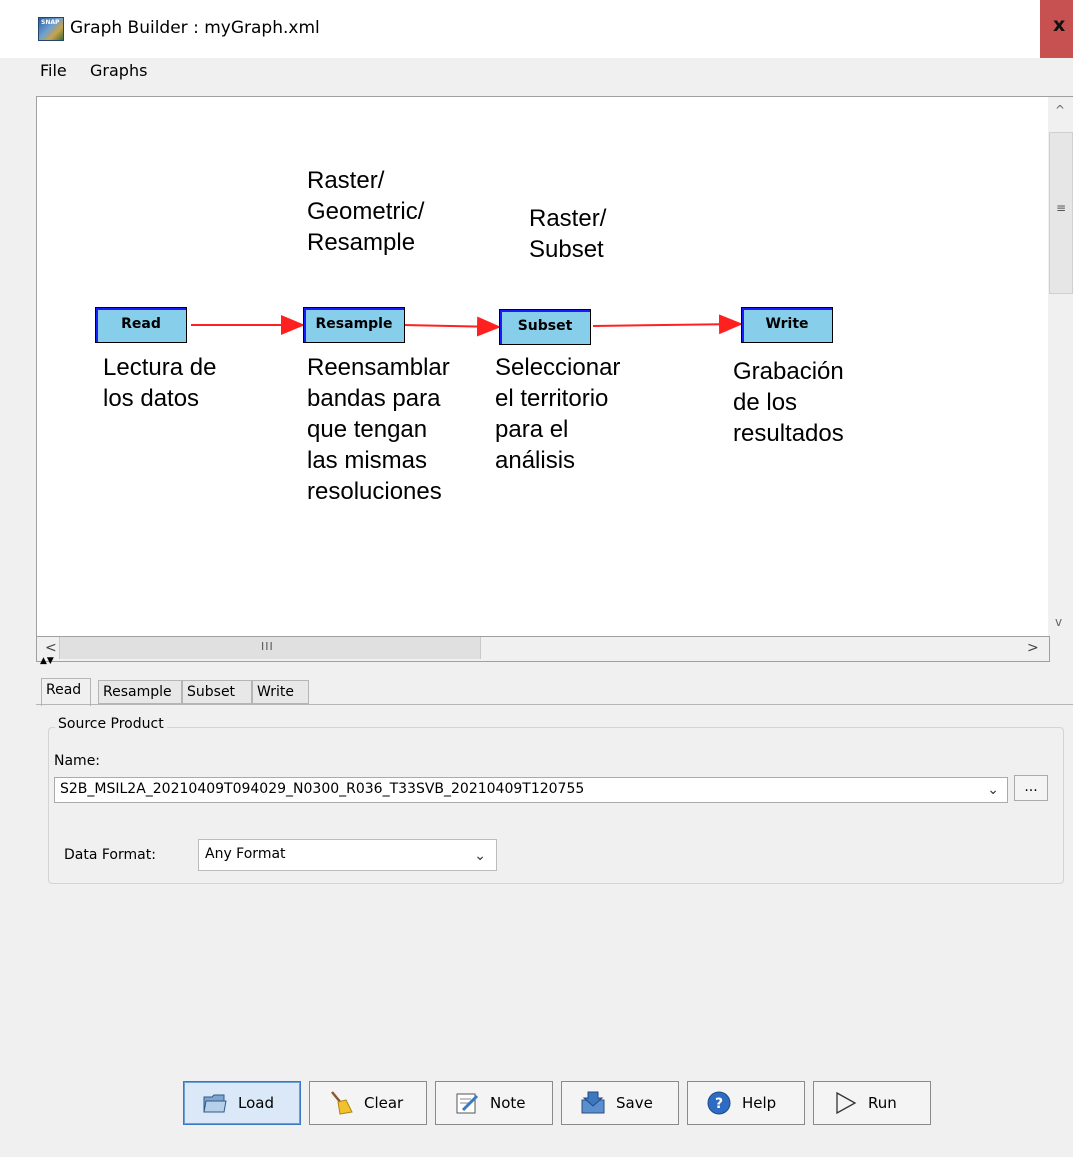  Describe the element at coordinates (554, 664) in the screenshot. I see `panel-splitter: ▲▼` at that location.